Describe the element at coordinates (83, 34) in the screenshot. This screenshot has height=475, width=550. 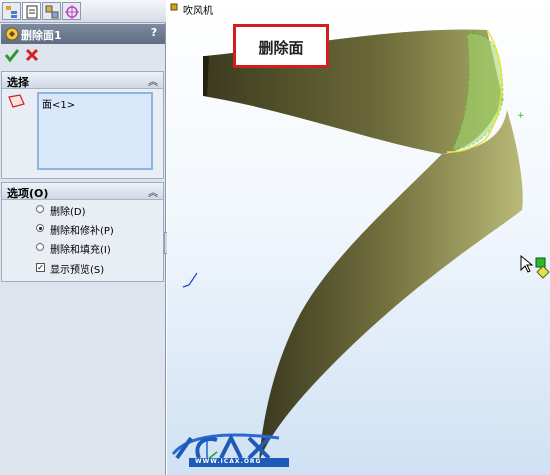
I see `property-manager-header: 删除面1 ?` at that location.